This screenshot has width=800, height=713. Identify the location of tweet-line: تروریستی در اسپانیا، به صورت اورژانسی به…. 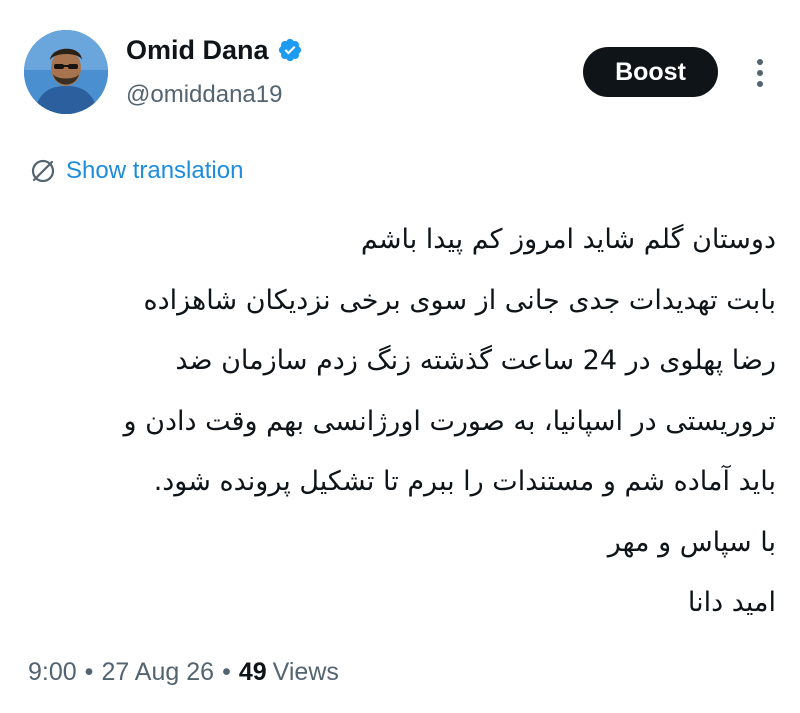
(450, 421).